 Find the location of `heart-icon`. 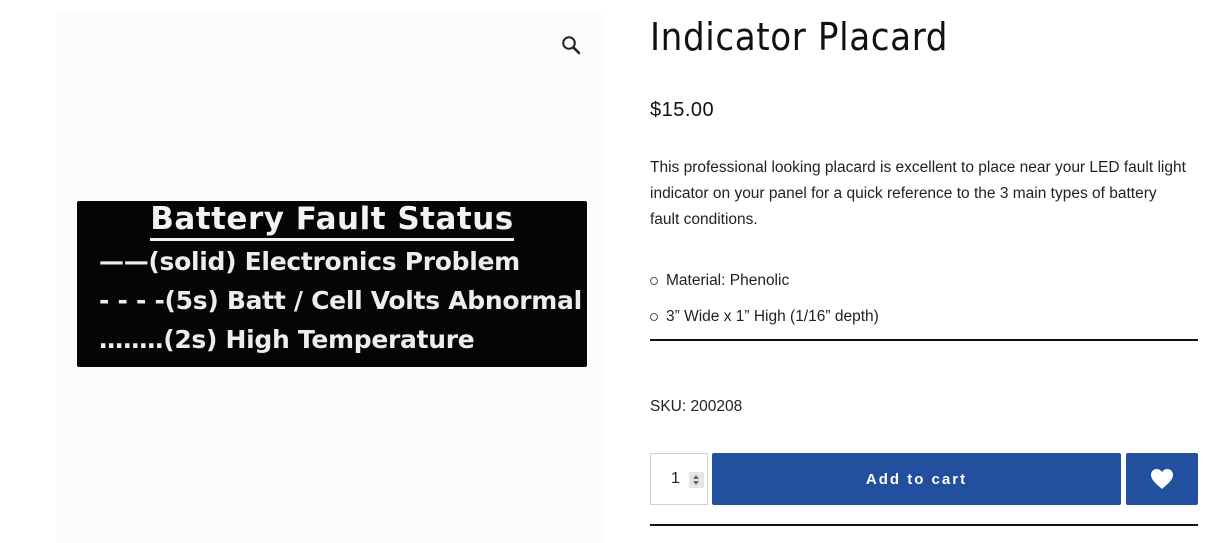

heart-icon is located at coordinates (1162, 479).